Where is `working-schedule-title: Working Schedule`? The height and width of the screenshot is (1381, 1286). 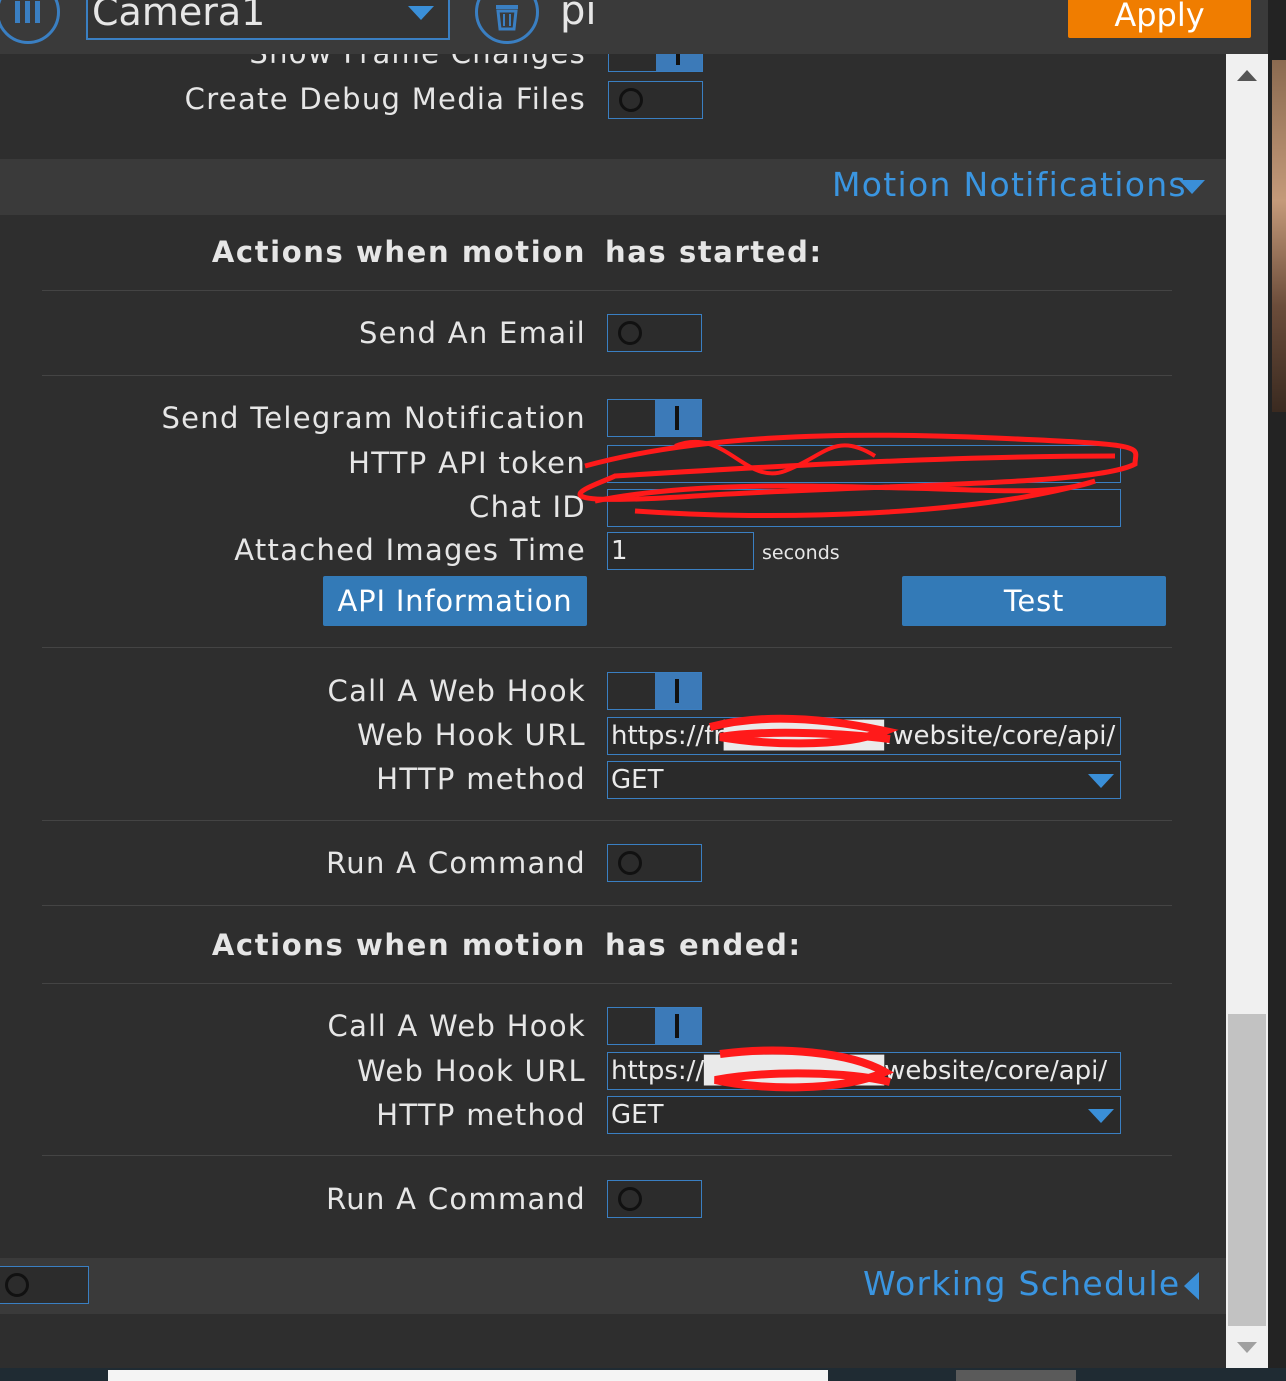
working-schedule-title: Working Schedule is located at coordinates (1022, 1283).